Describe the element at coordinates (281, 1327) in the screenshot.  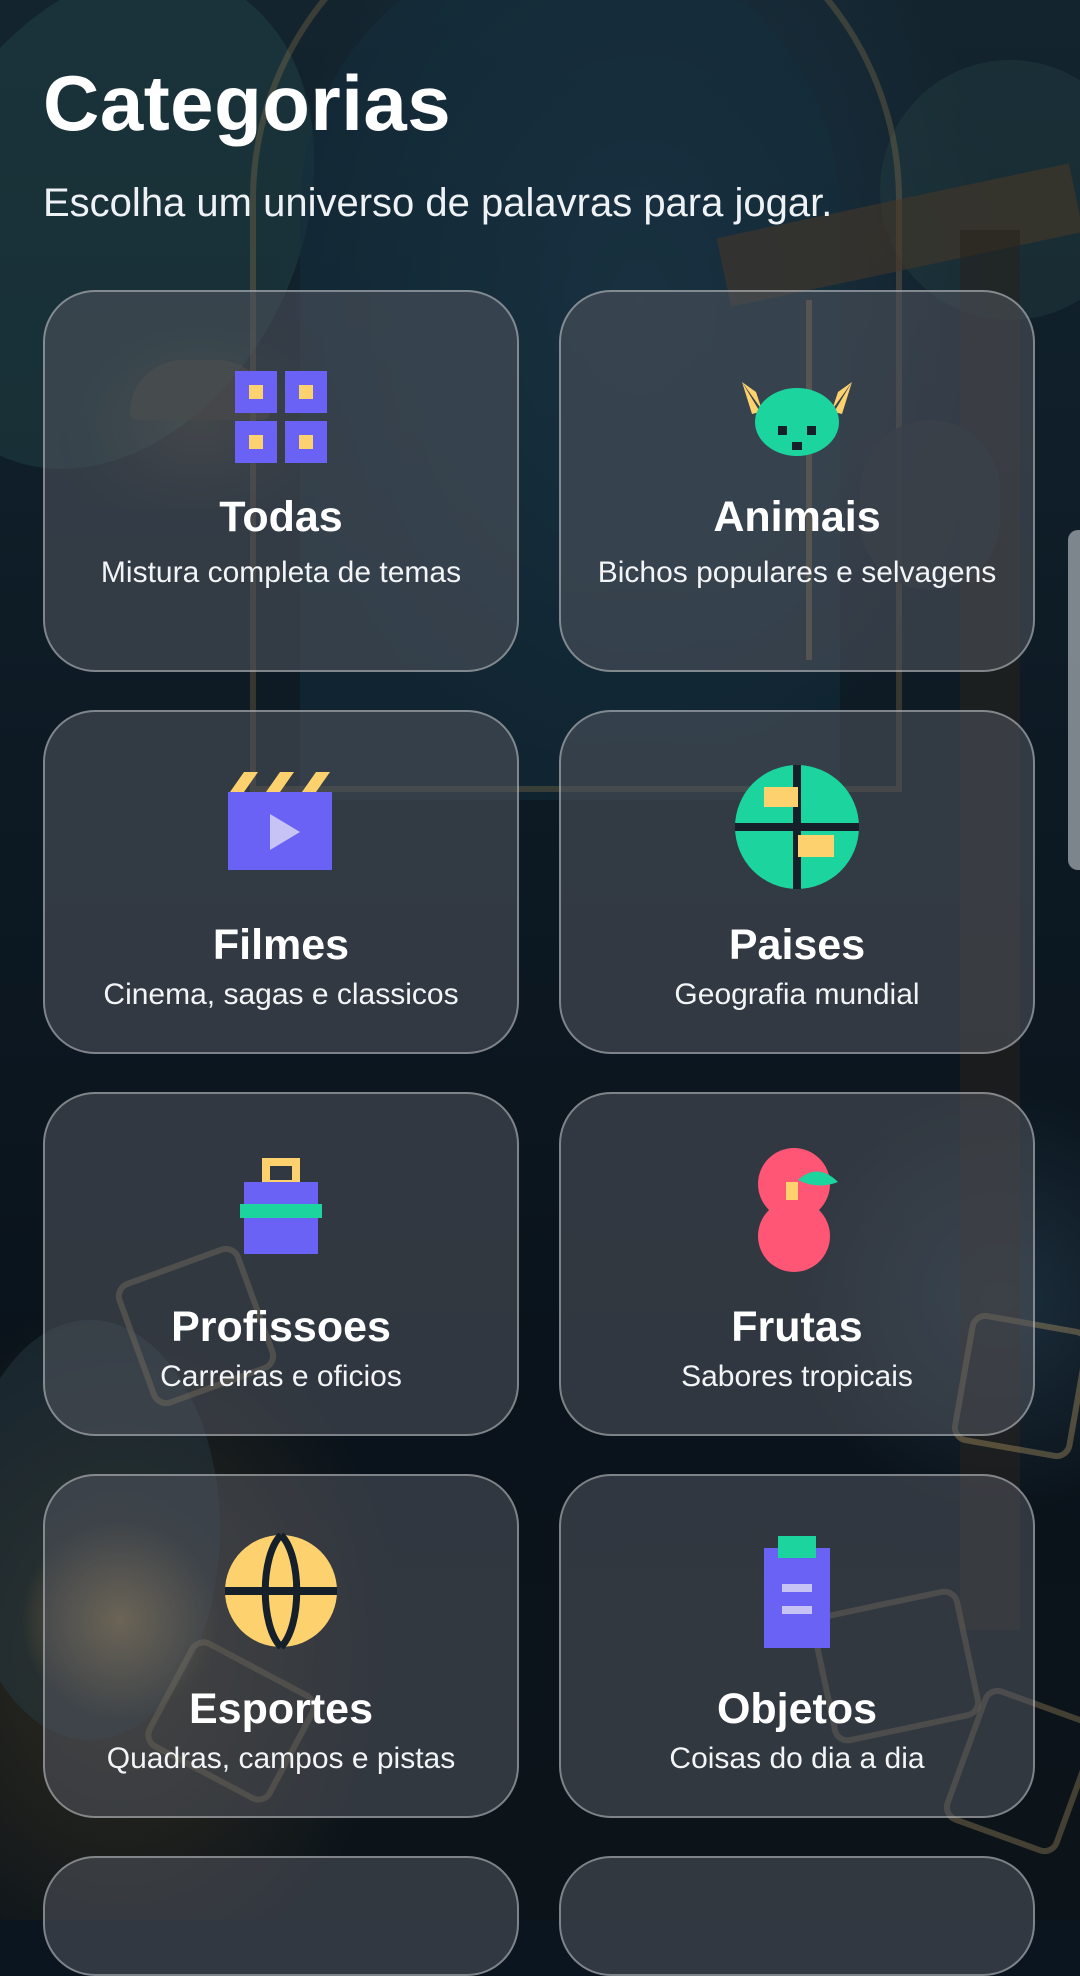
I see `category-name: Profissoes` at that location.